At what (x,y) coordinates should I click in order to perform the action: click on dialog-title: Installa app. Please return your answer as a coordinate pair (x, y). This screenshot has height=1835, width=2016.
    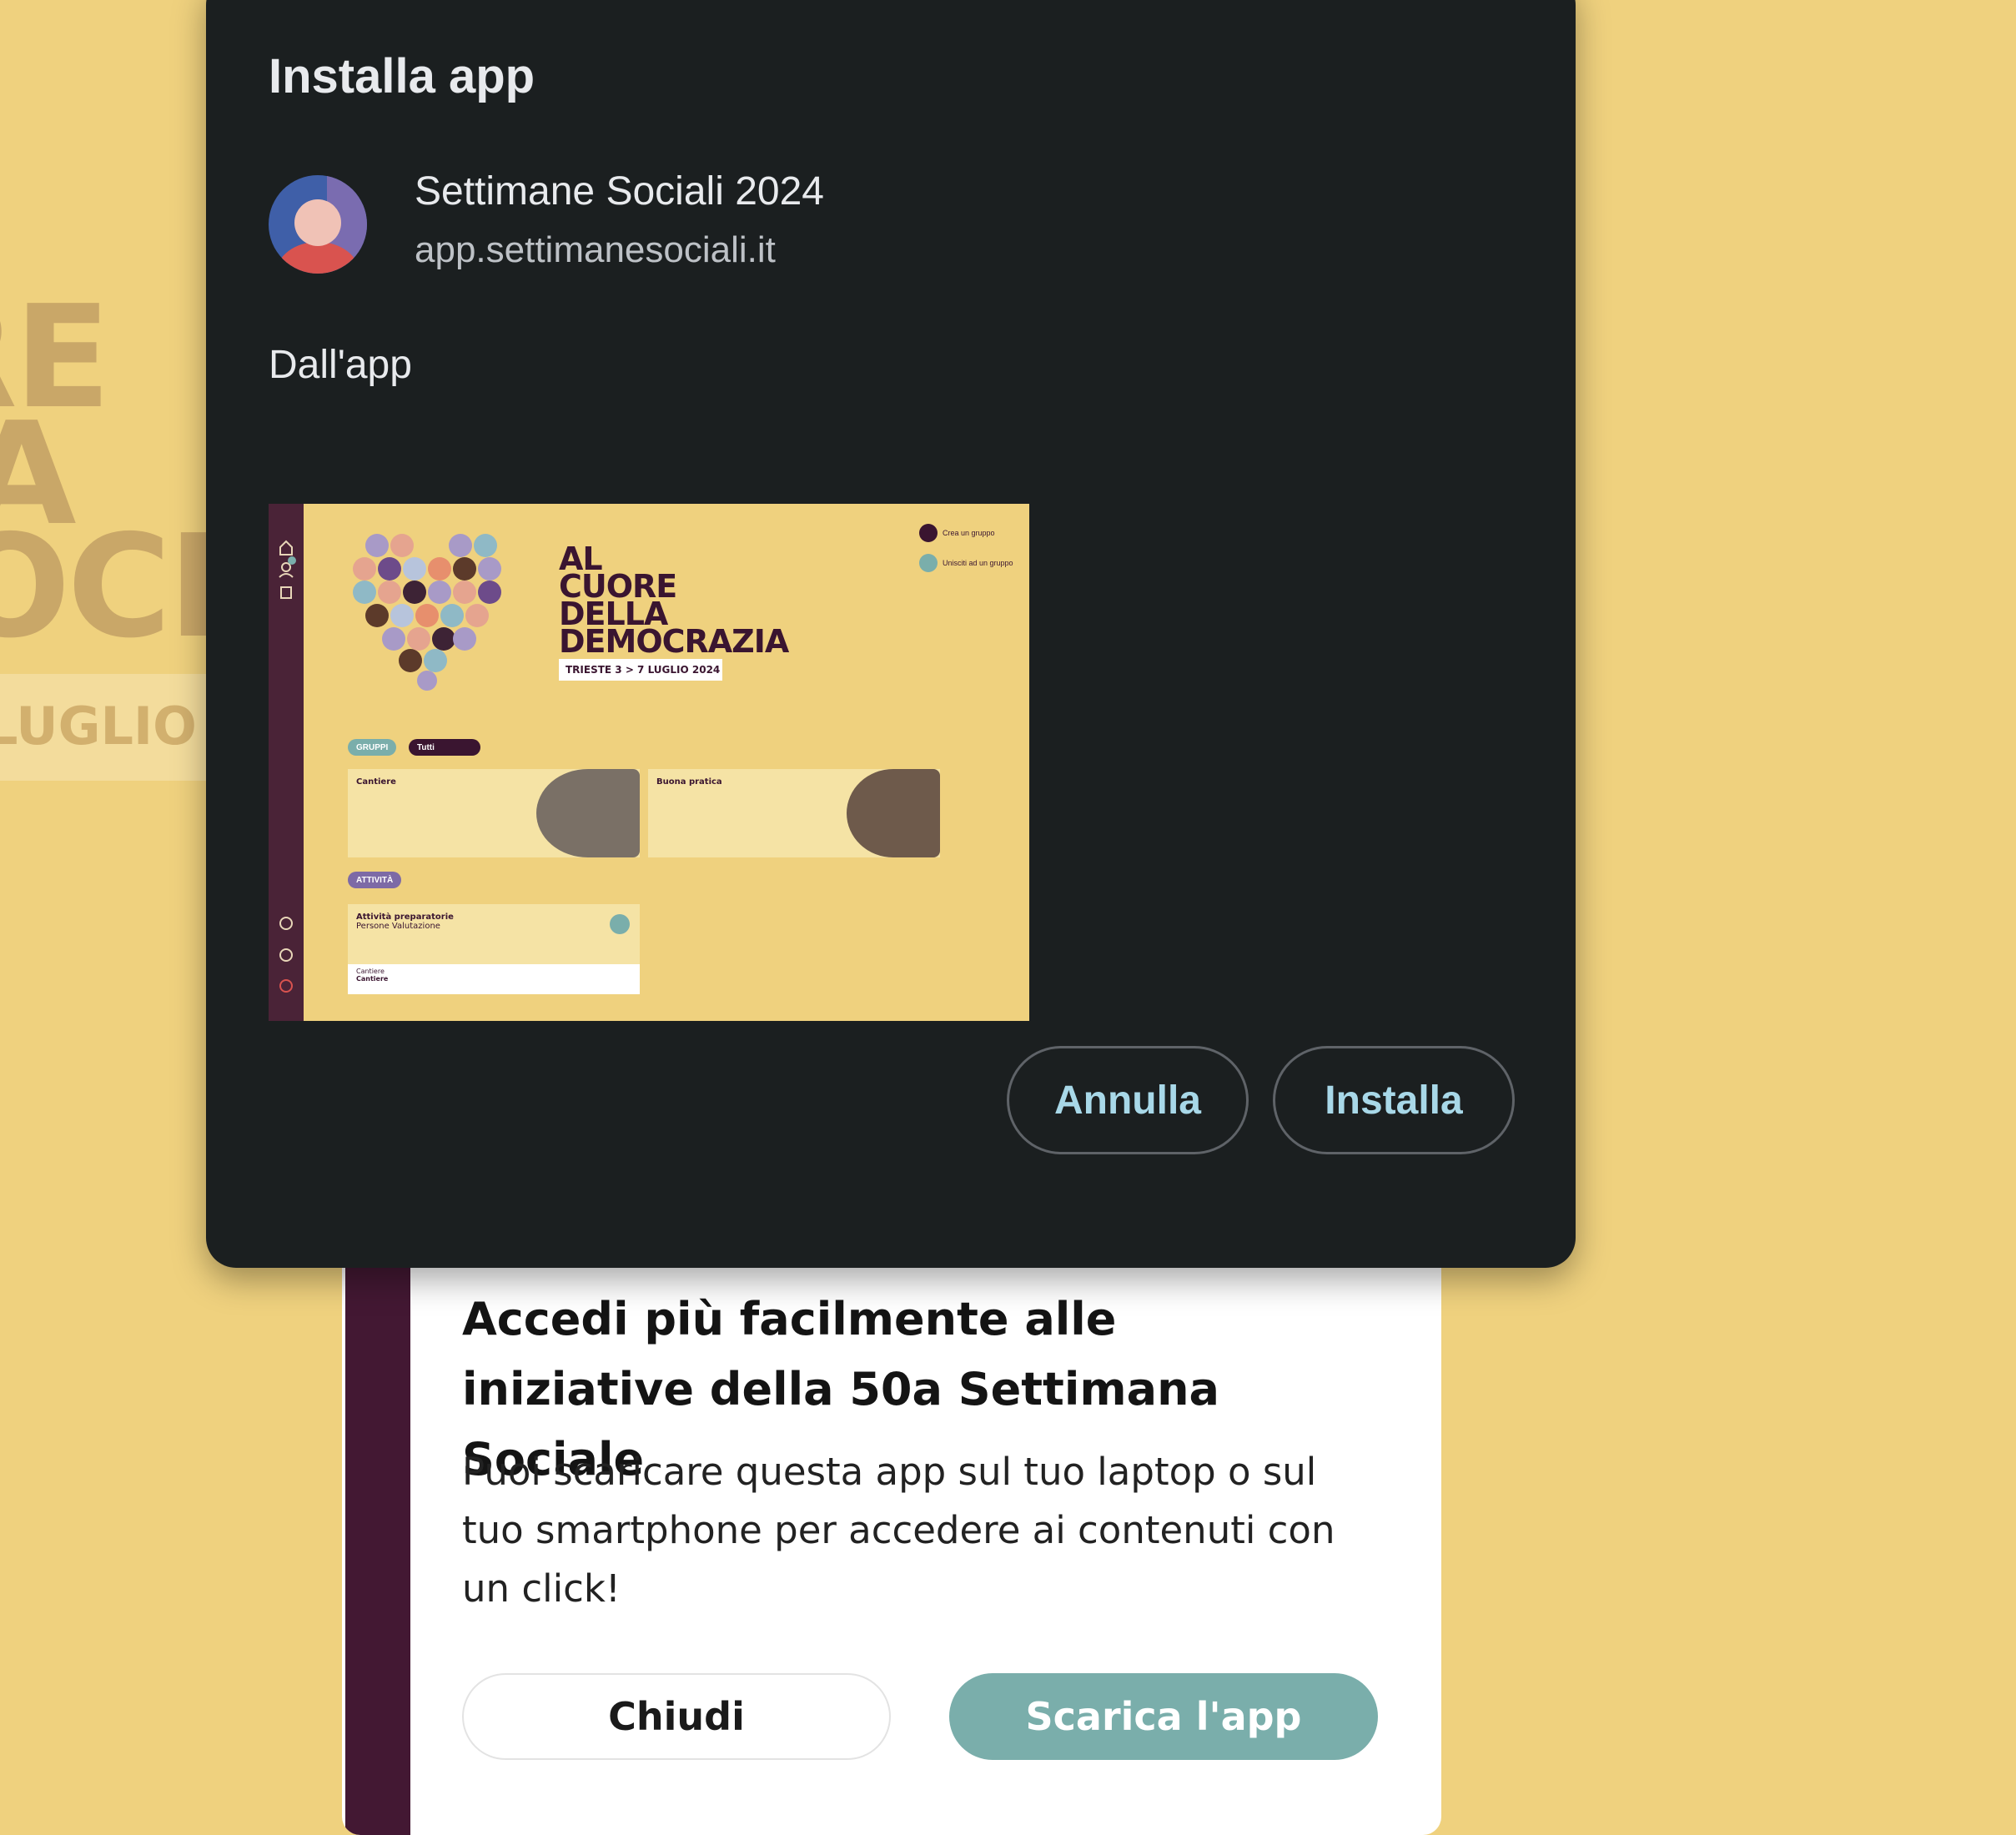
    Looking at the image, I should click on (402, 76).